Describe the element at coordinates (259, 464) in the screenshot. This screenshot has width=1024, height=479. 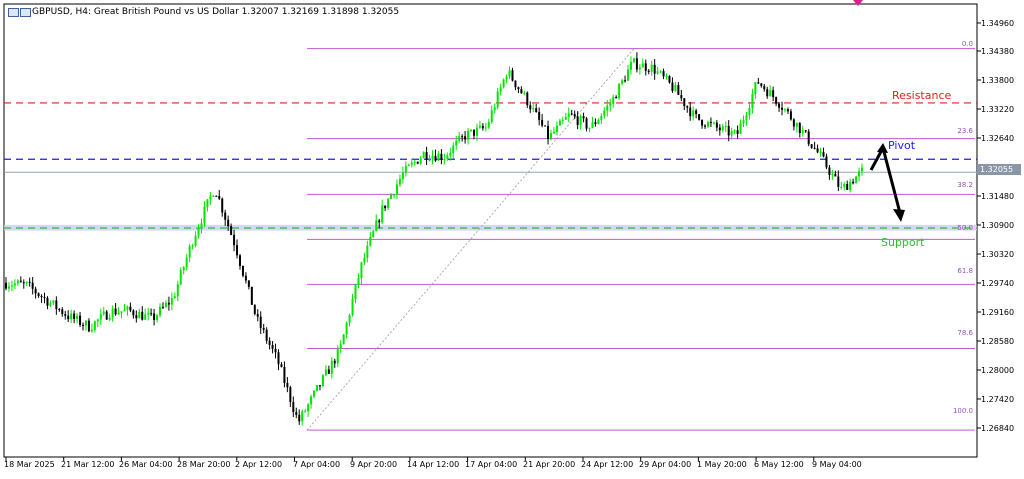
I see `x-tick-label: 2 Apr 12:00` at that location.